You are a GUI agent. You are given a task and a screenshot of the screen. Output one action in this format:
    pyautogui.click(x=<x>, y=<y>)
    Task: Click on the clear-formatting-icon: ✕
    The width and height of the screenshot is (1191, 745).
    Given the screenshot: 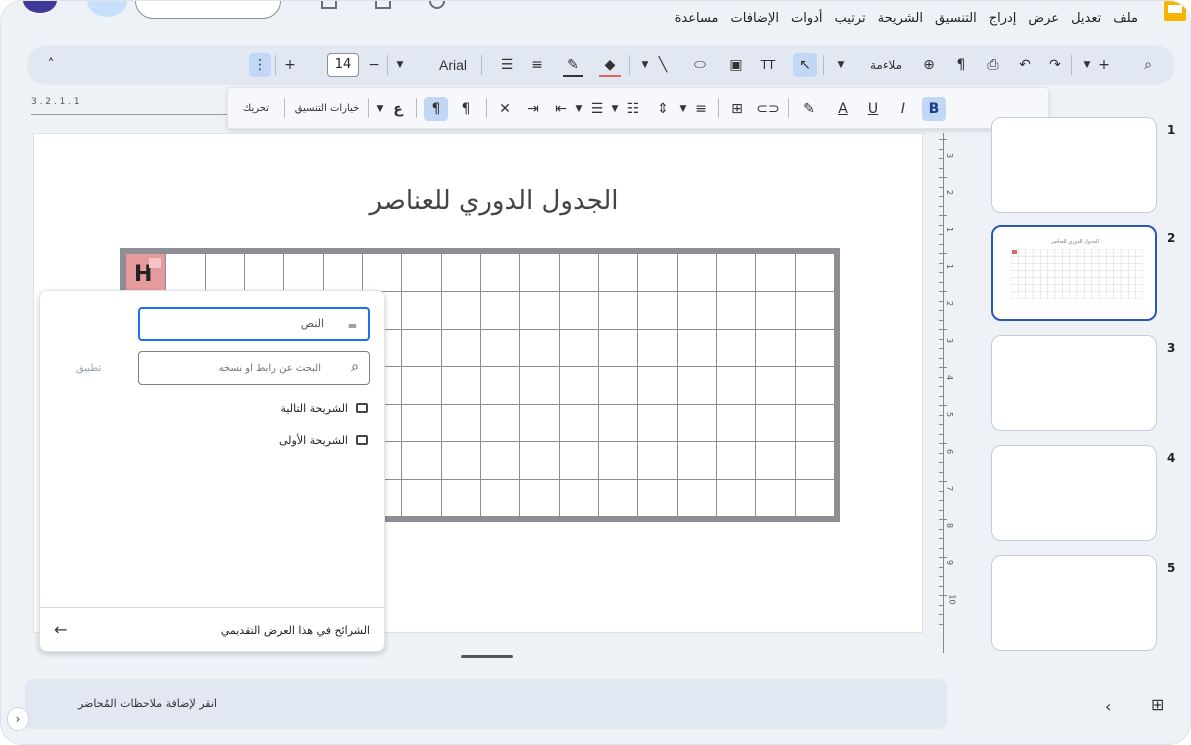 What is the action you would take?
    pyautogui.click(x=505, y=109)
    